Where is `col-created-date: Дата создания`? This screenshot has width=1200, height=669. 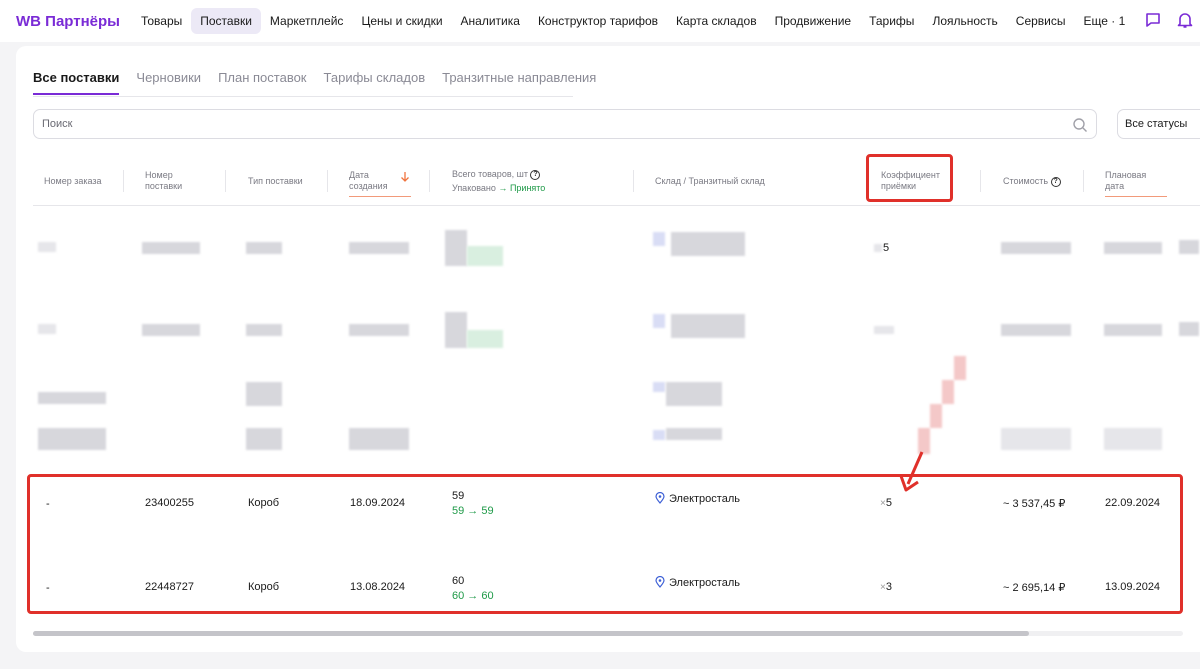
col-created-date: Дата создания is located at coordinates (368, 181).